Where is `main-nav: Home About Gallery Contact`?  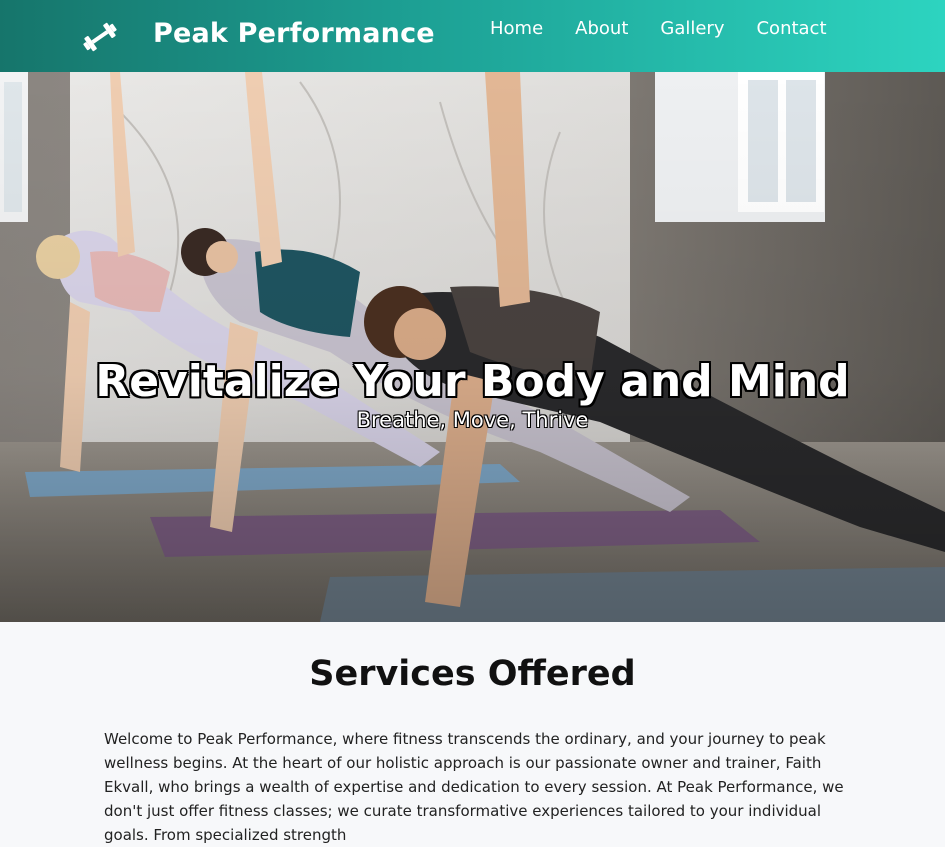
main-nav: Home About Gallery Contact is located at coordinates (674, 28).